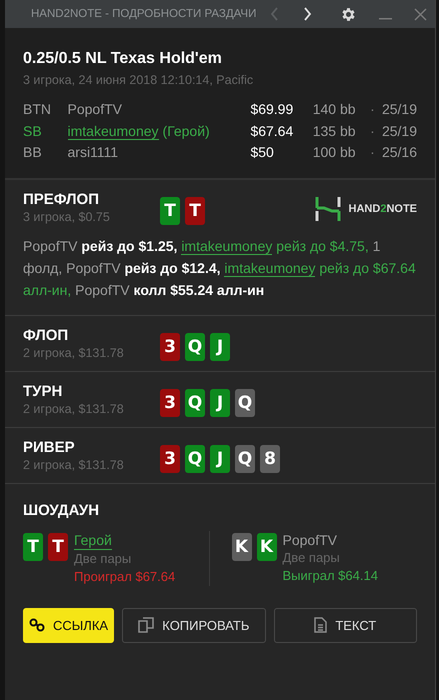 Image resolution: width=439 pixels, height=700 pixels. I want to click on minimize-icon, so click(385, 18).